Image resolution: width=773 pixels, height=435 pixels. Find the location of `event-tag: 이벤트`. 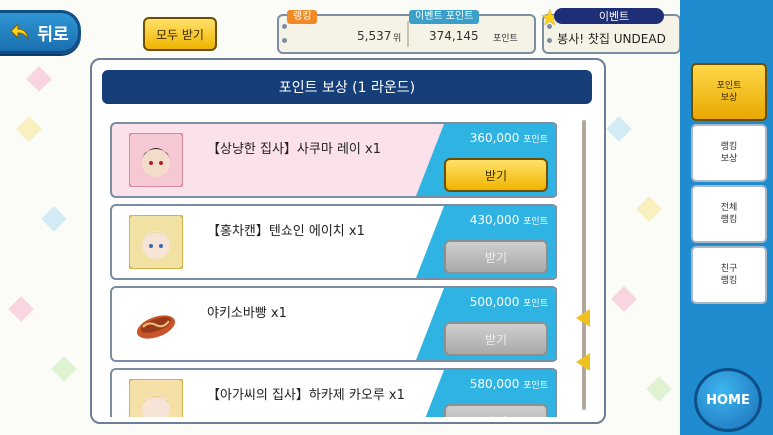

event-tag: 이벤트 is located at coordinates (609, 16).